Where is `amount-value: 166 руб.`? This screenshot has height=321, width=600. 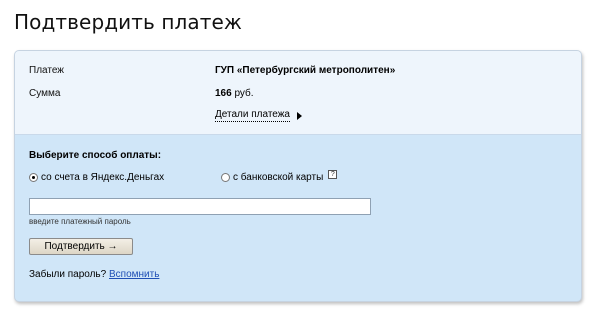
amount-value: 166 руб. is located at coordinates (234, 93).